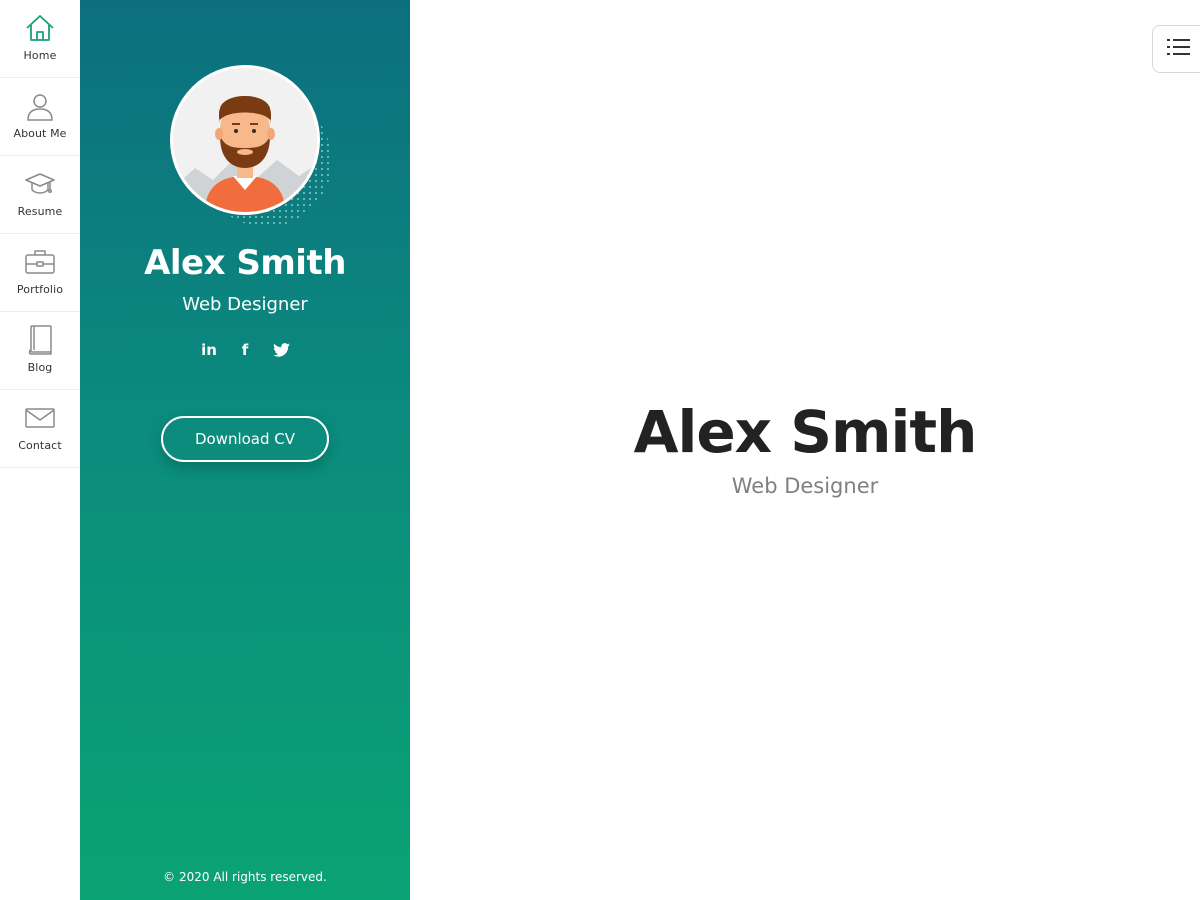  I want to click on menu-toggle-button, so click(1176, 49).